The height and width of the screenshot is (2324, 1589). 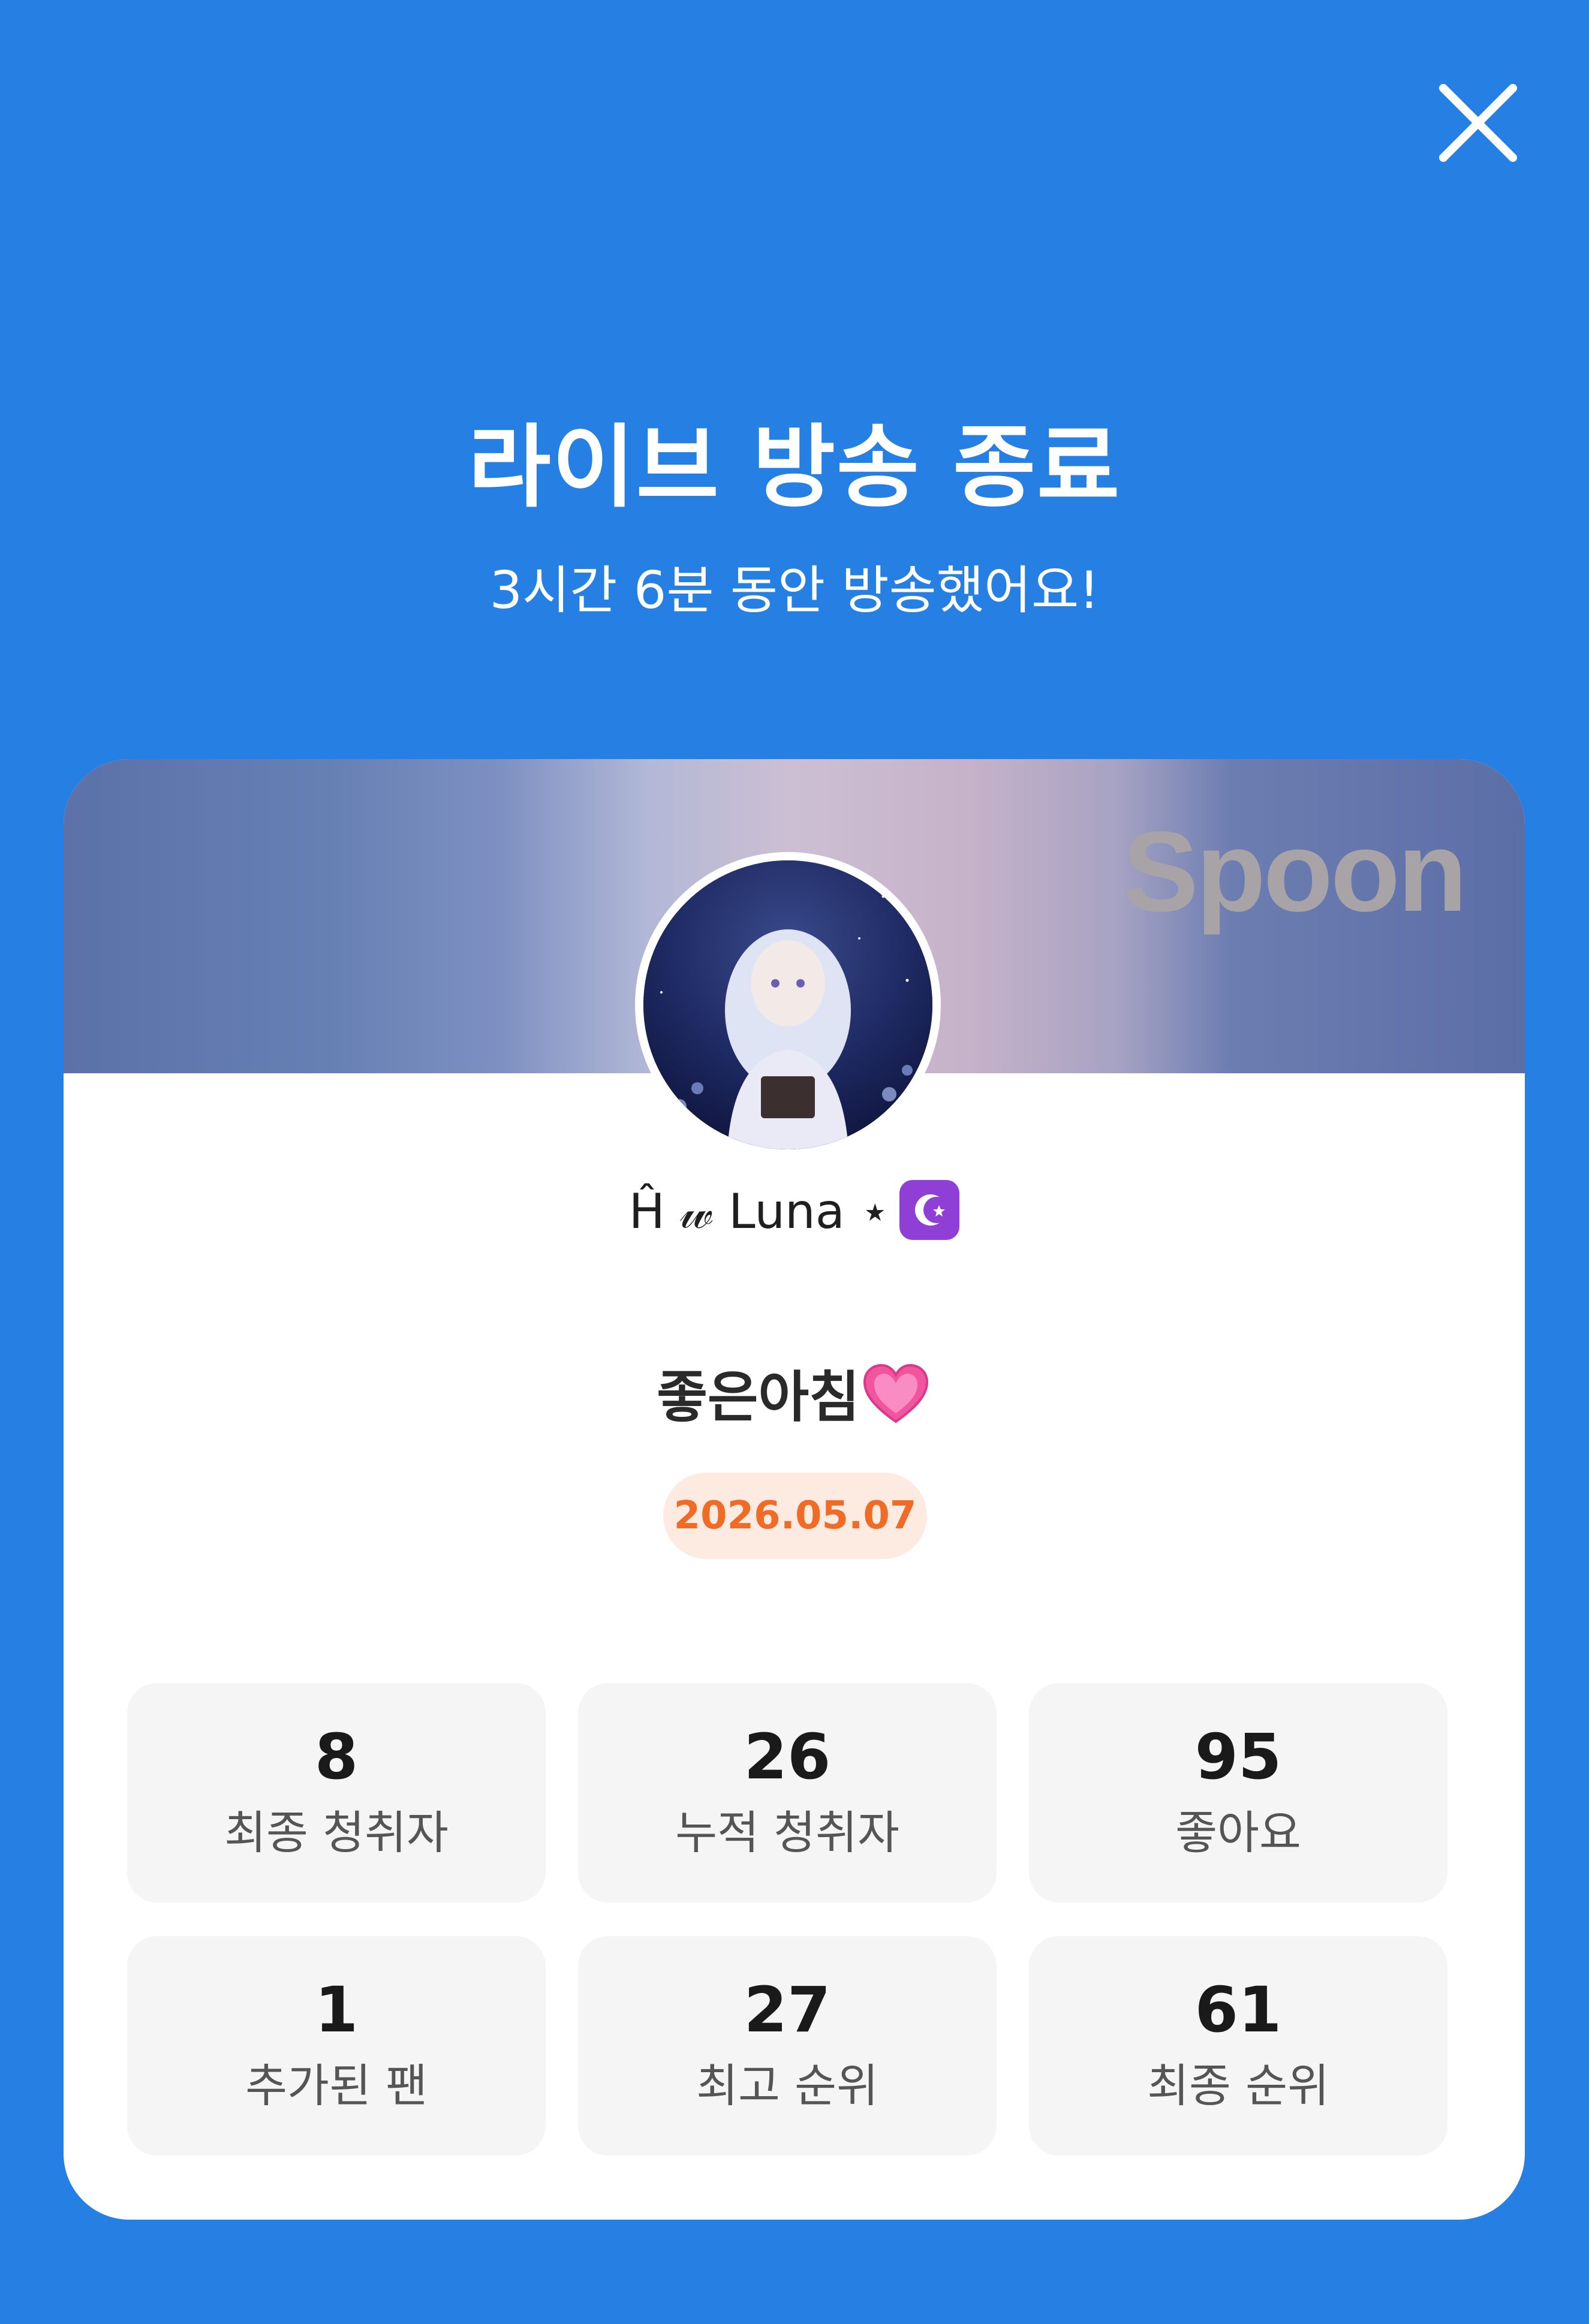 What do you see at coordinates (1238, 1832) in the screenshot?
I see `stat-label: 좋아요` at bounding box center [1238, 1832].